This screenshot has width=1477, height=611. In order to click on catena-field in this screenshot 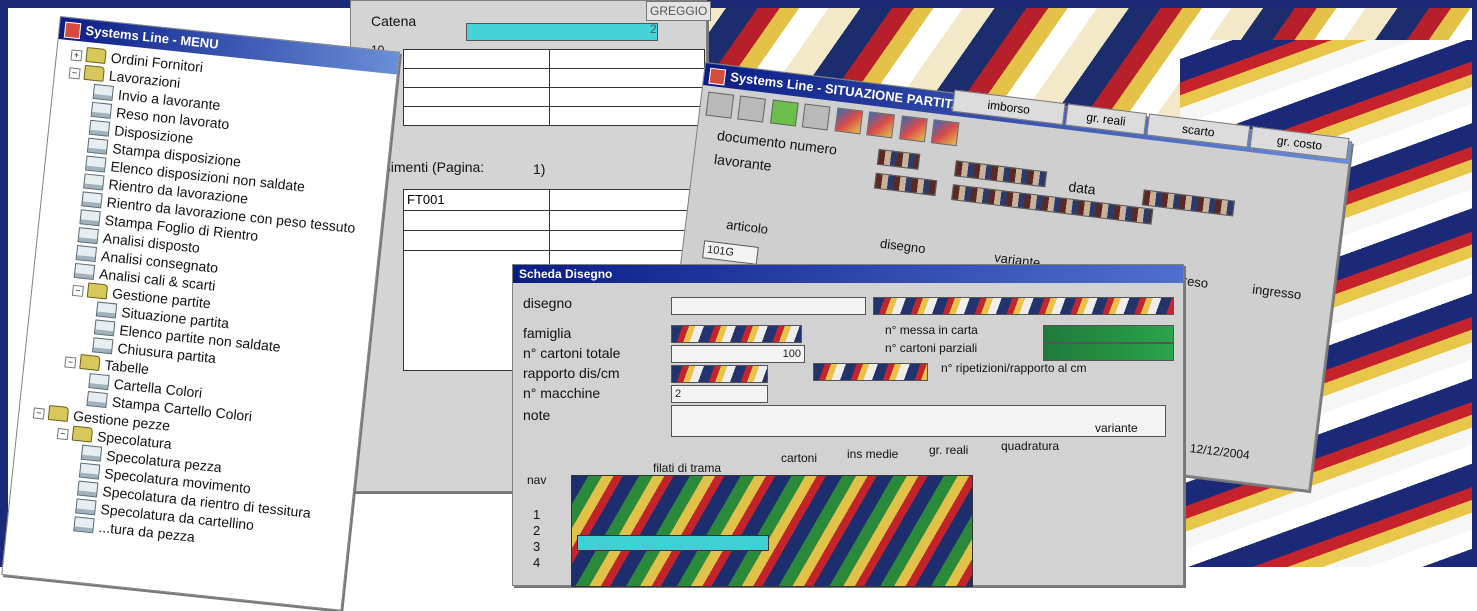, I will do `click(562, 32)`.